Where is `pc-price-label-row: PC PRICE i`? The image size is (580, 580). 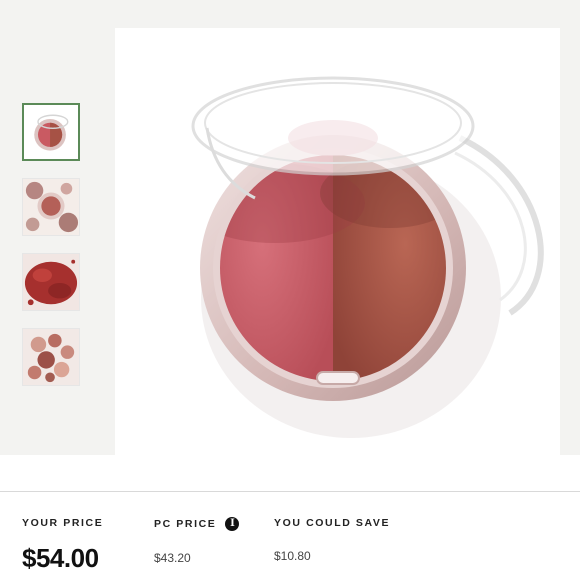
pc-price-label-row: PC PRICE i is located at coordinates (197, 524).